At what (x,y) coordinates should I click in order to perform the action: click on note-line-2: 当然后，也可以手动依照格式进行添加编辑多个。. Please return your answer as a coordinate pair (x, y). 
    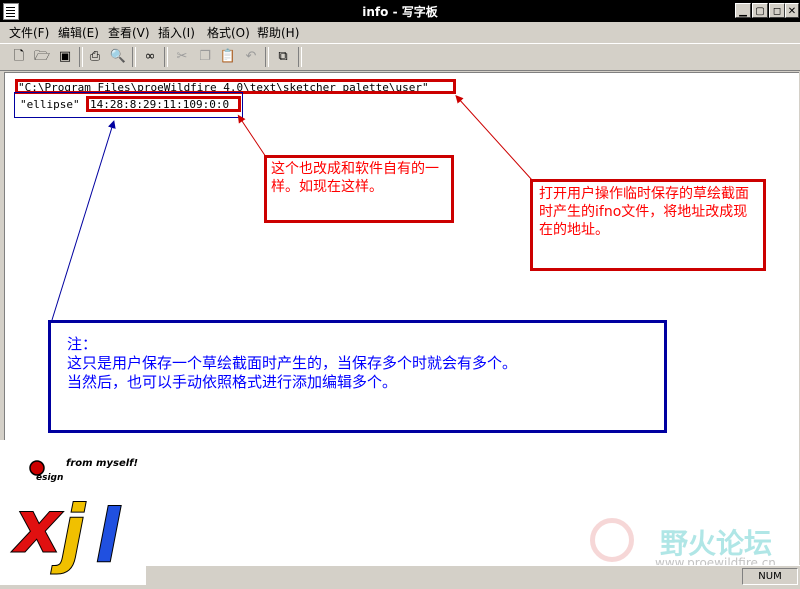
    Looking at the image, I should click on (232, 382).